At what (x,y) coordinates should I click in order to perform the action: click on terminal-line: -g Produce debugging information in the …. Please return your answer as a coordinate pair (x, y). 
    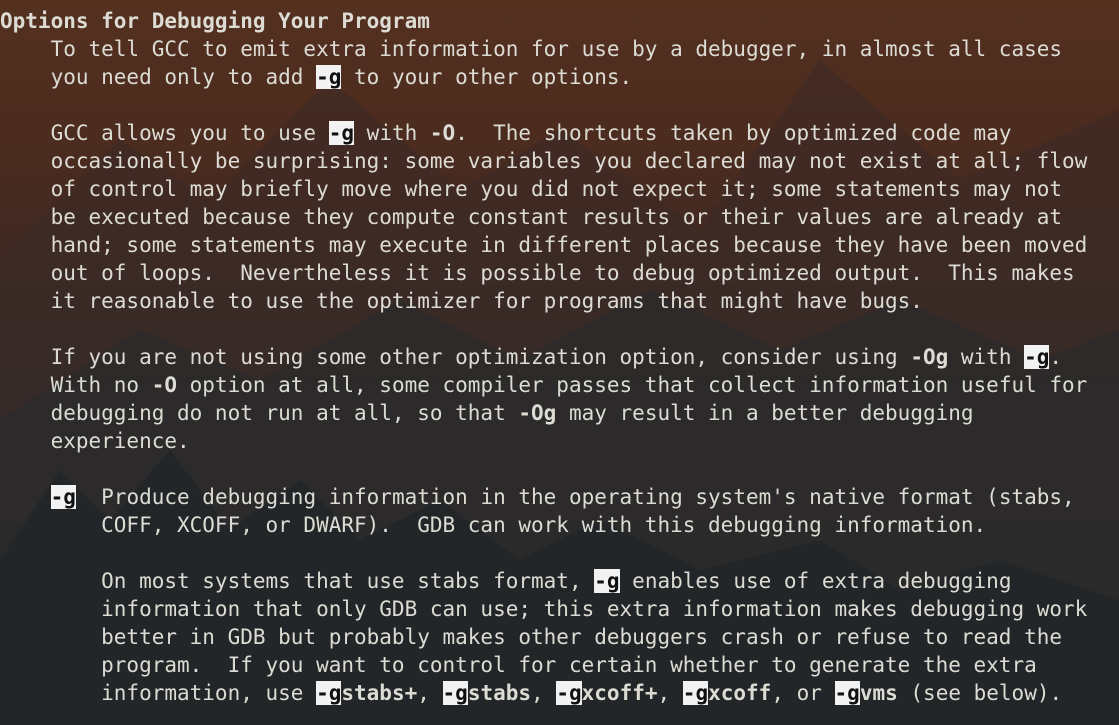
    Looking at the image, I should click on (559, 497).